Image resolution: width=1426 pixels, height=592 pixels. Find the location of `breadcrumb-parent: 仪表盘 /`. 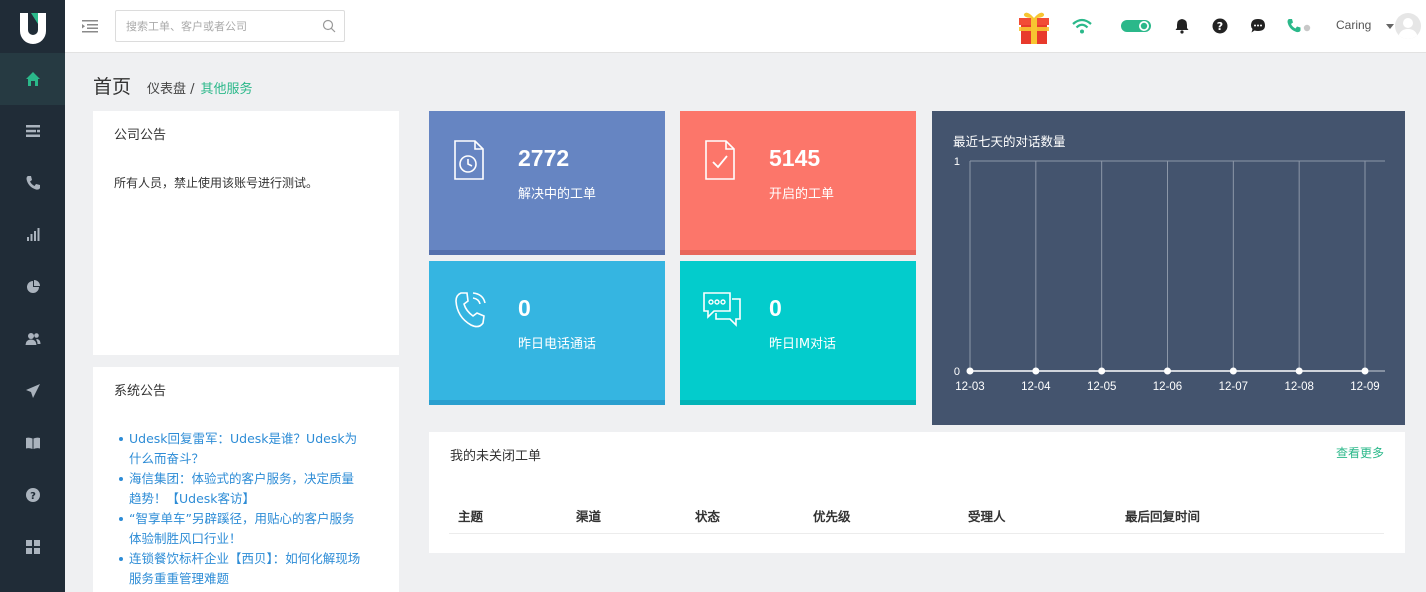

breadcrumb-parent: 仪表盘 / is located at coordinates (171, 87).